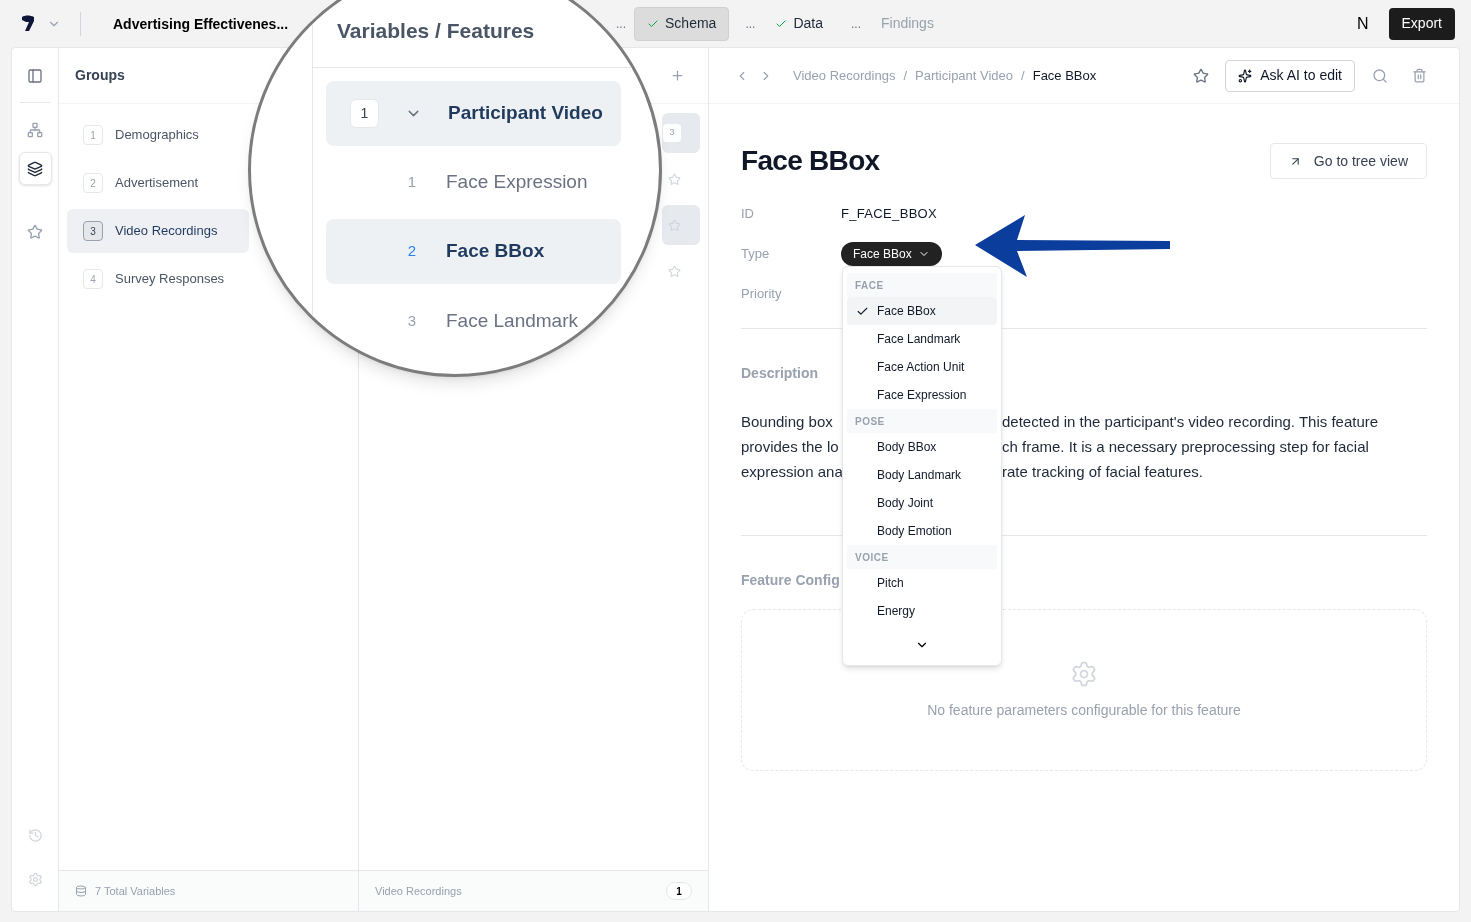 This screenshot has height=922, width=1471. Describe the element at coordinates (681, 225) in the screenshot. I see `list-row` at that location.